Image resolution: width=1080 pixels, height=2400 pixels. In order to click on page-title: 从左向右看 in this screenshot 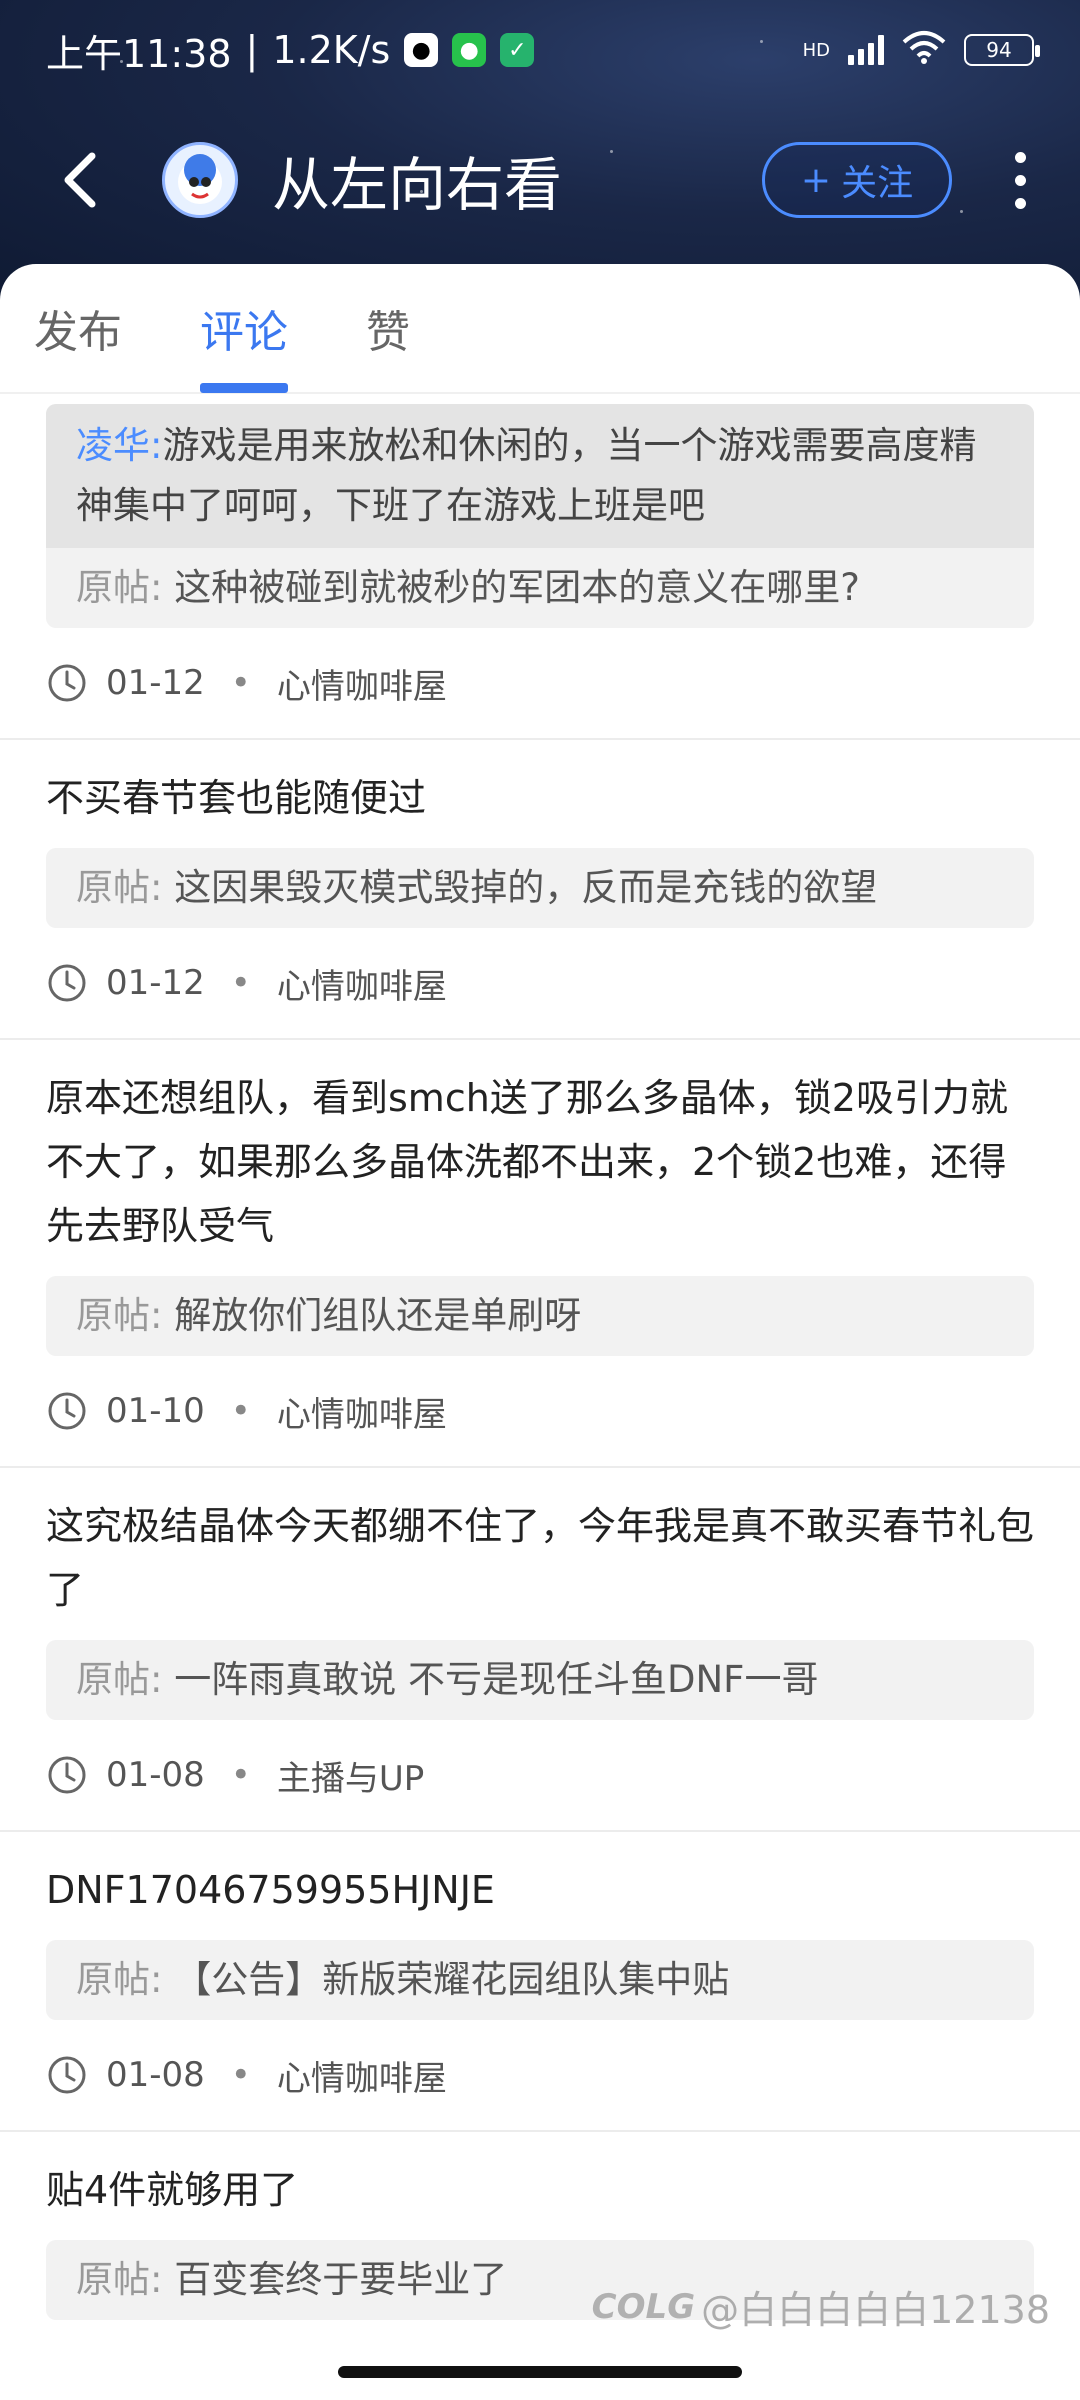, I will do `click(417, 185)`.